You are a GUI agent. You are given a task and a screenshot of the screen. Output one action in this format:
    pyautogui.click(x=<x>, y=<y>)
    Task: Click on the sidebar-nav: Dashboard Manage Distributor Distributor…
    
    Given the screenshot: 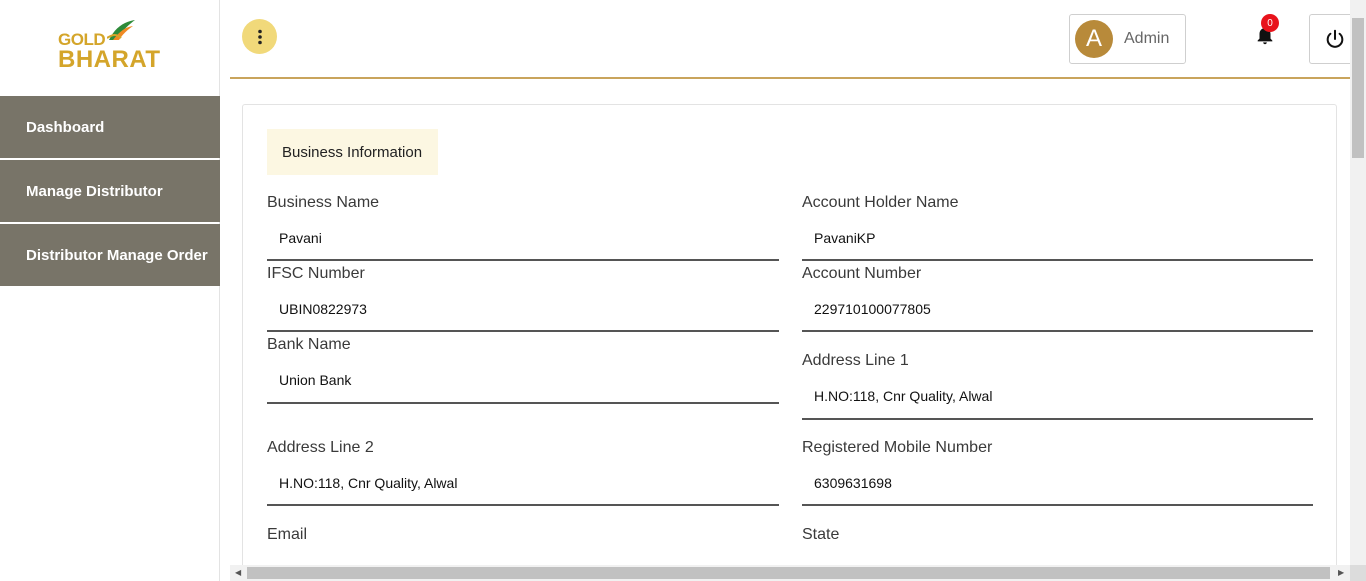 What is the action you would take?
    pyautogui.click(x=110, y=192)
    